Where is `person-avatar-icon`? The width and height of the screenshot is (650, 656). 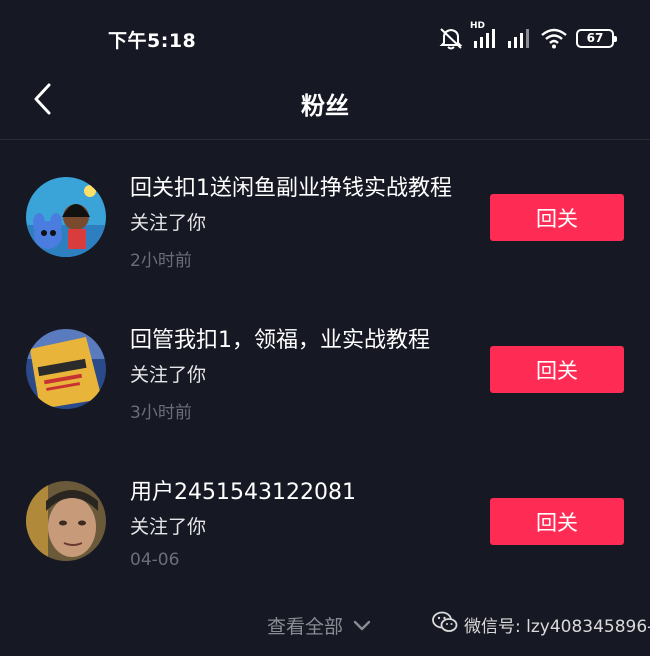 person-avatar-icon is located at coordinates (66, 521).